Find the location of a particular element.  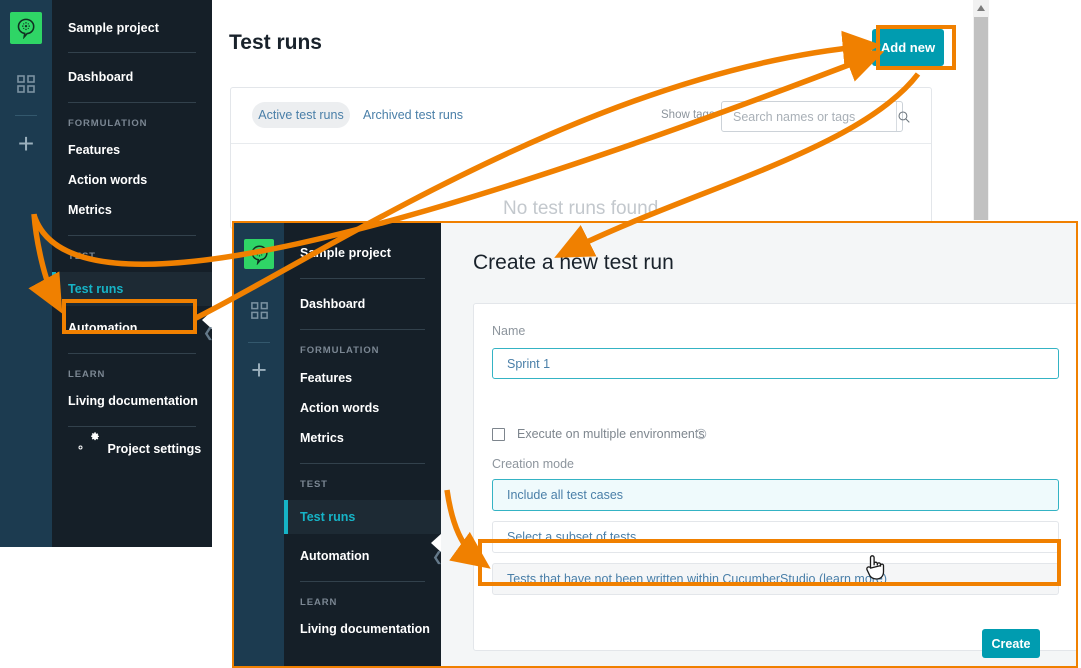

sidebar-item-project-settings: Project settings is located at coordinates (132, 441).